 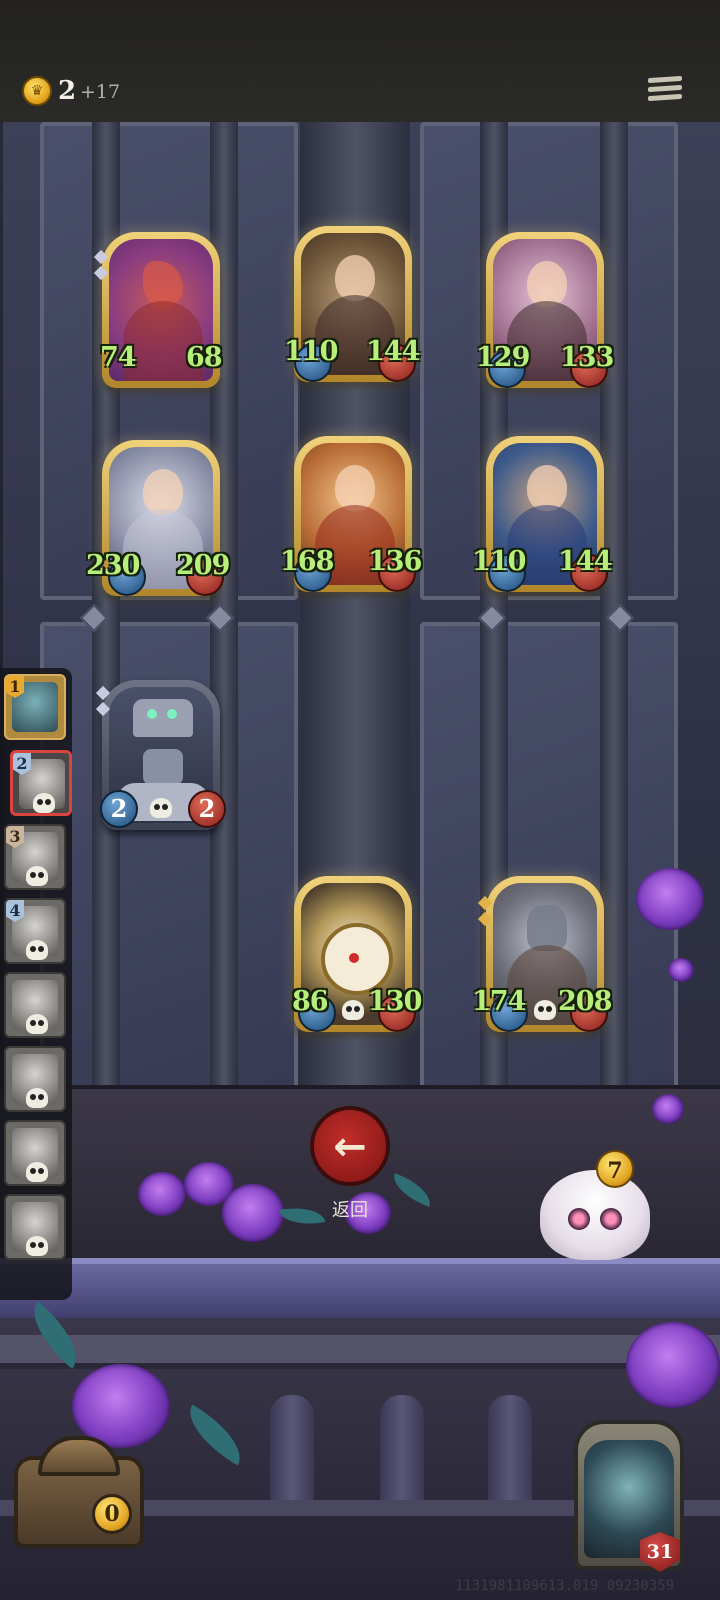 I want to click on timeline-item: 1, so click(x=35, y=707).